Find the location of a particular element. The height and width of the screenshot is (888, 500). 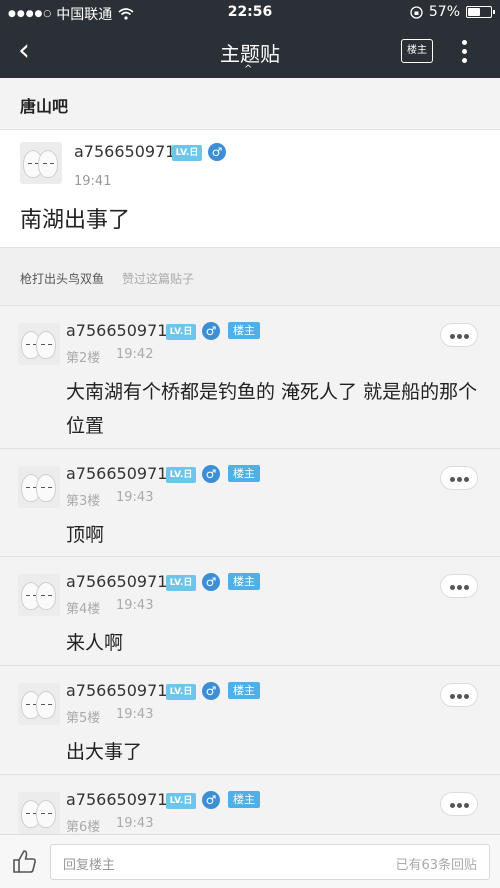

host-only-button: 楼主 is located at coordinates (417, 51).